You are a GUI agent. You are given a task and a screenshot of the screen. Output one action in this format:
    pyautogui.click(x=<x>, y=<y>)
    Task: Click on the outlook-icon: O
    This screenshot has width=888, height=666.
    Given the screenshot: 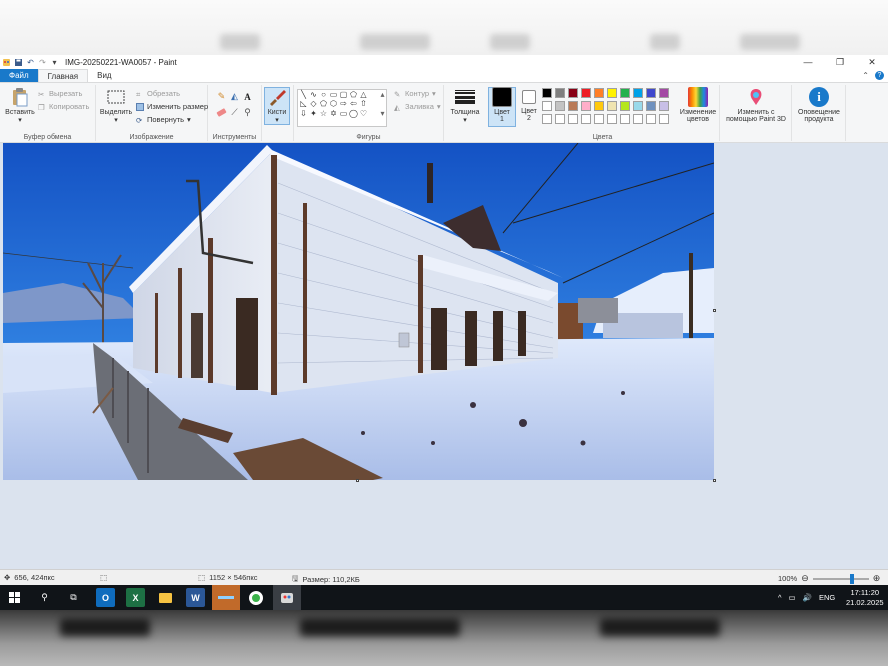 What is the action you would take?
    pyautogui.click(x=105, y=597)
    